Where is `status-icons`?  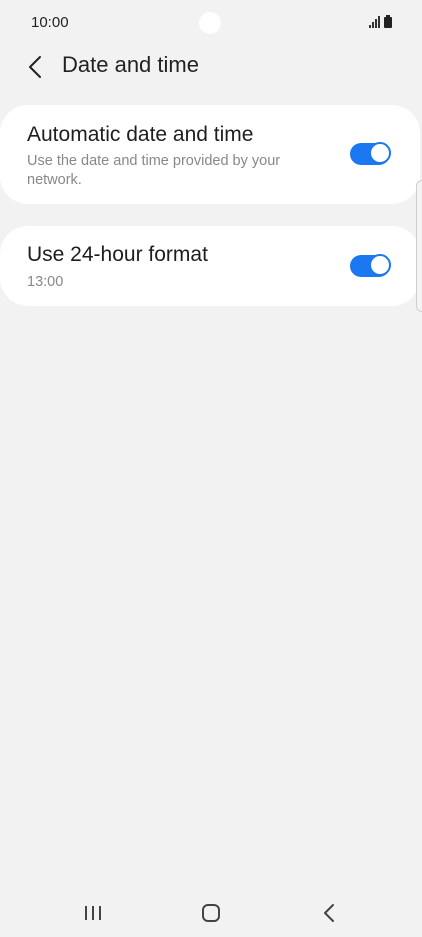
status-icons is located at coordinates (380, 21).